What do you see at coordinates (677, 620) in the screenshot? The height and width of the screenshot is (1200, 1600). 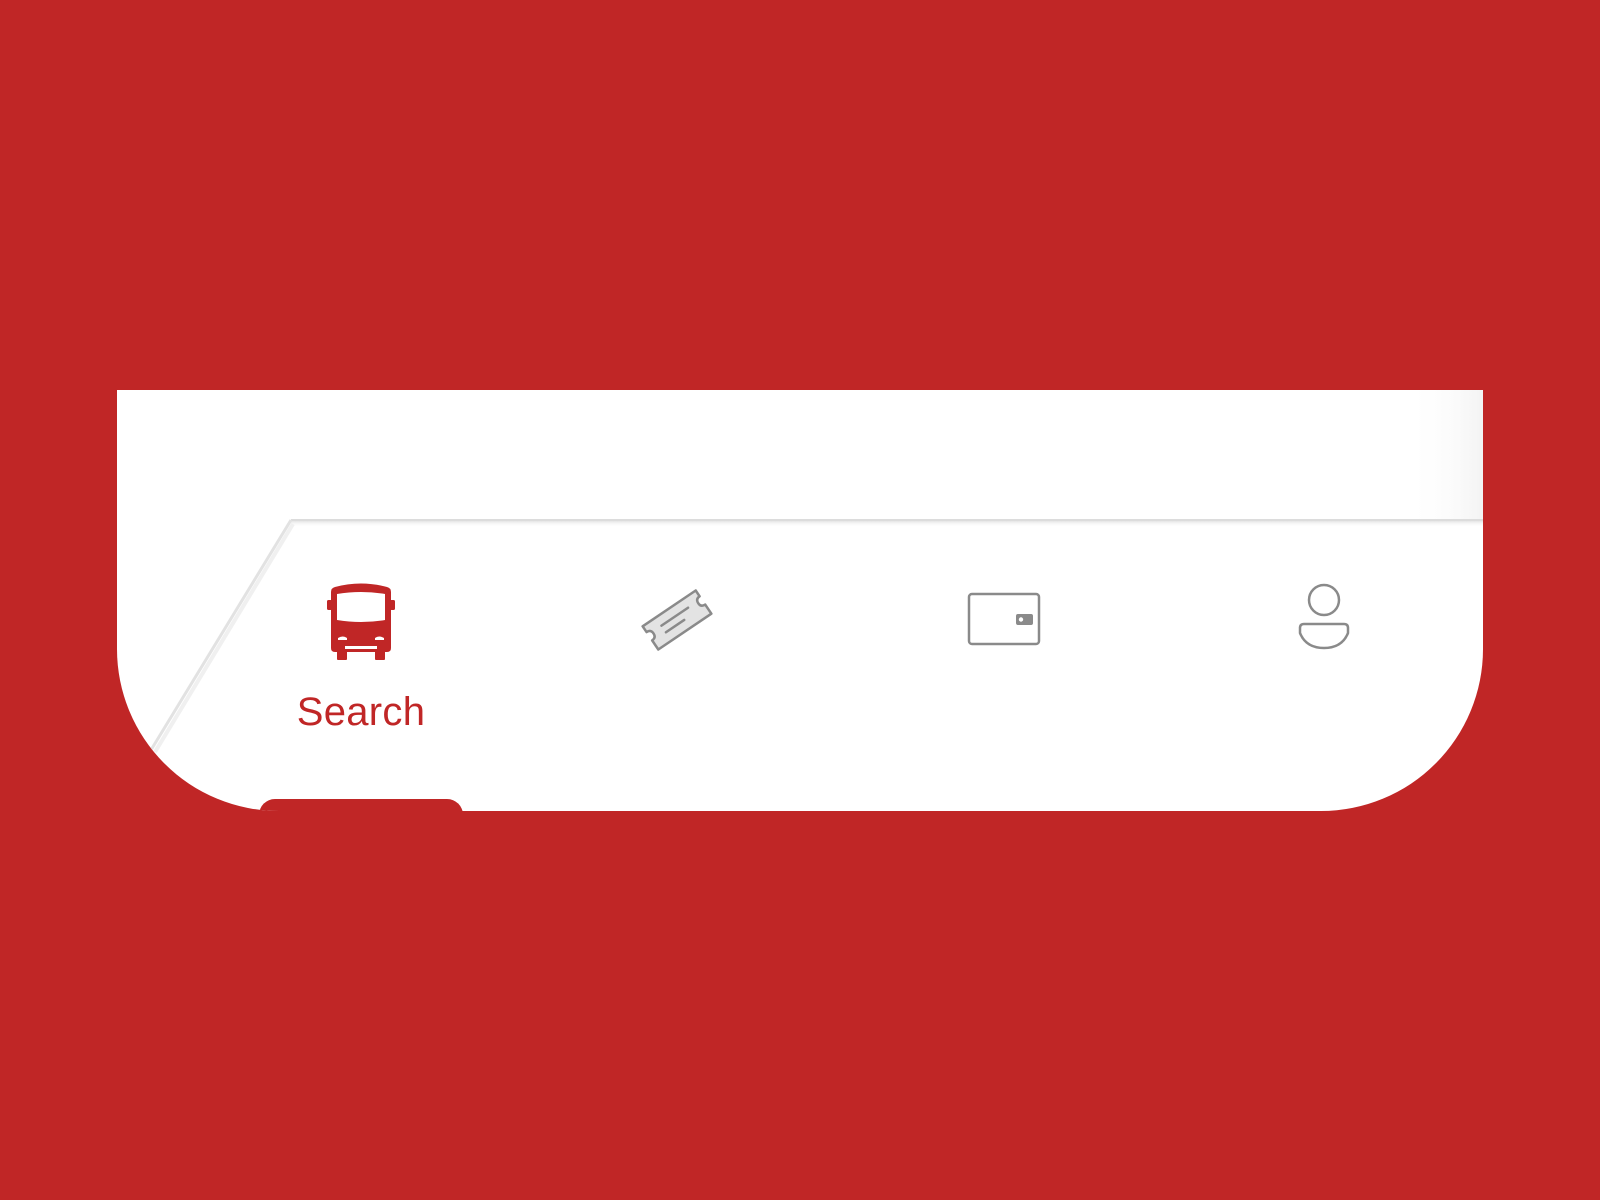 I see `ticket-icon` at bounding box center [677, 620].